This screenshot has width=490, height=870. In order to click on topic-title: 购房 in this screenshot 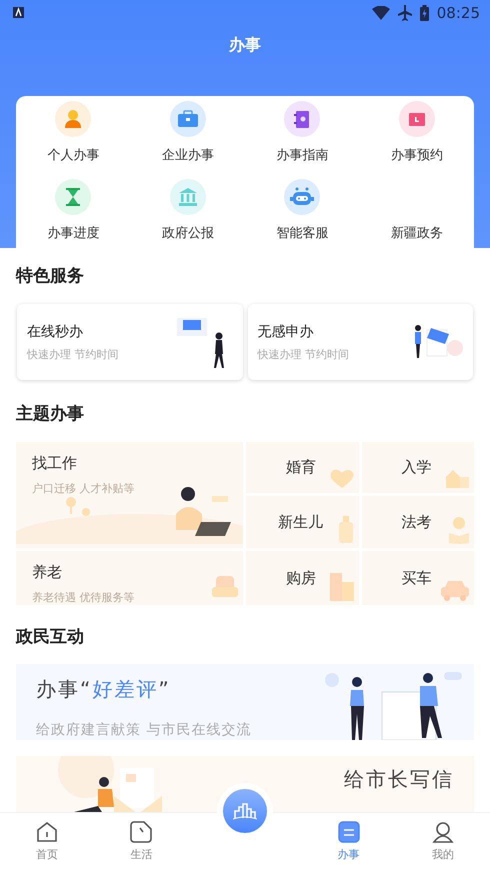, I will do `click(301, 578)`.